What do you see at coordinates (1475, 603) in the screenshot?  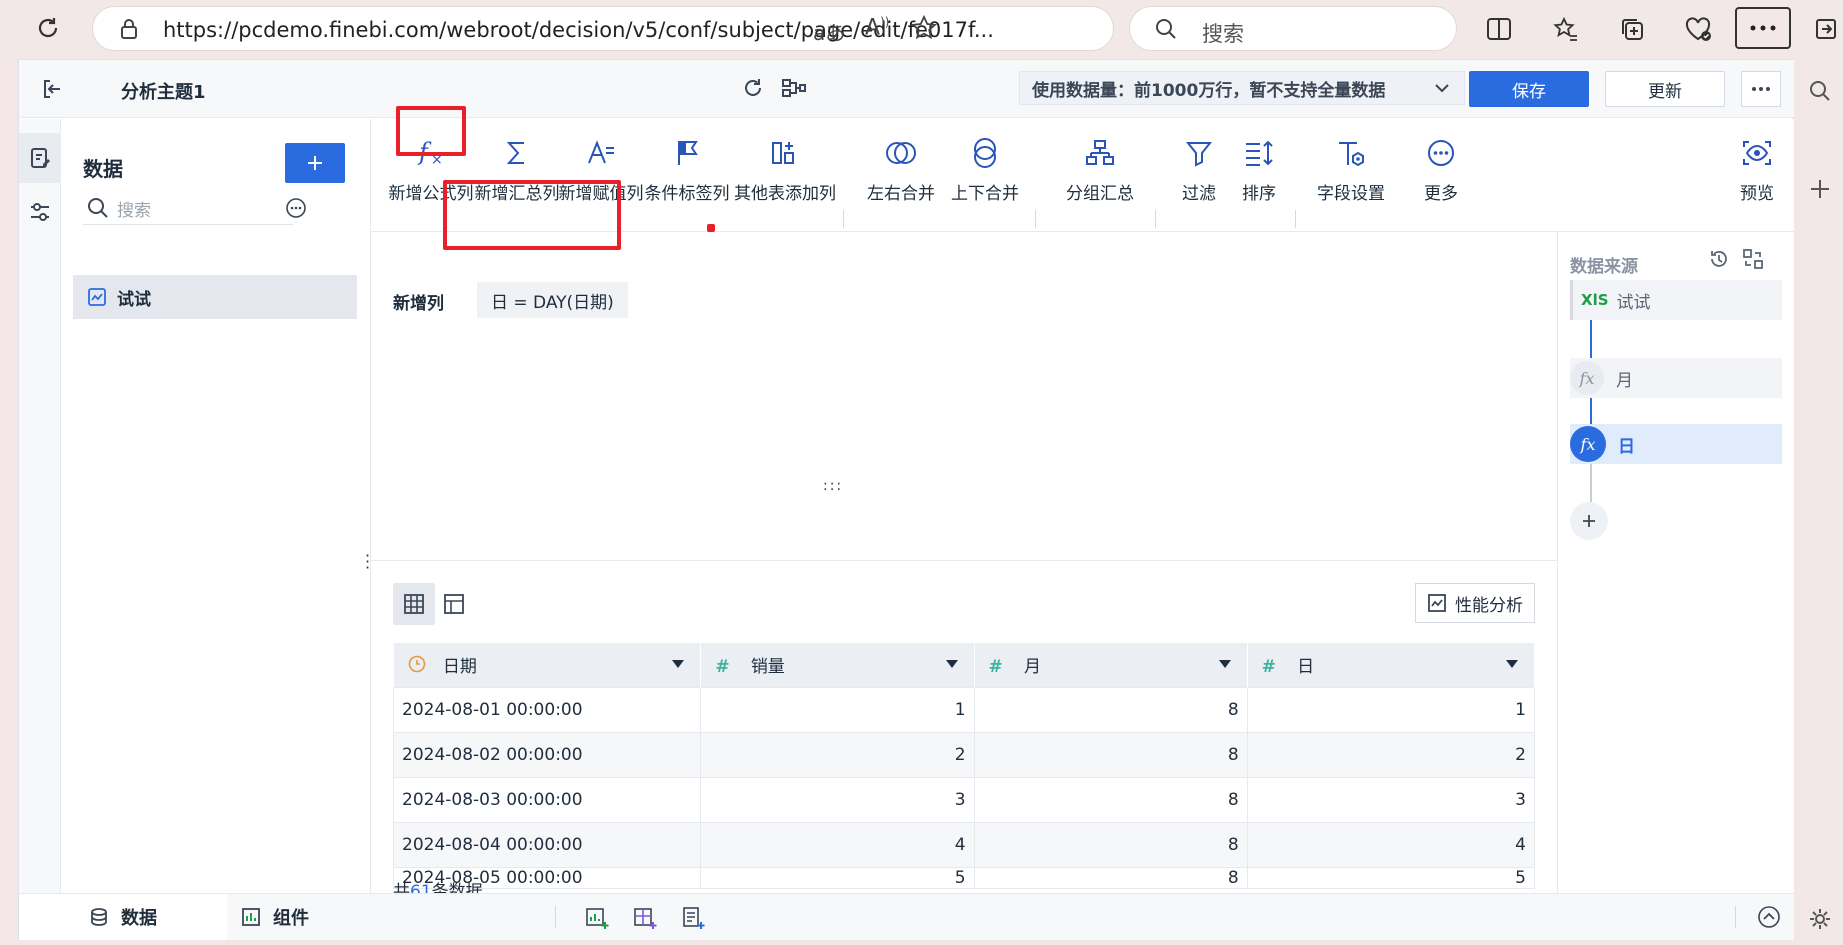 I see `performance-analysis-button: 性能分析` at bounding box center [1475, 603].